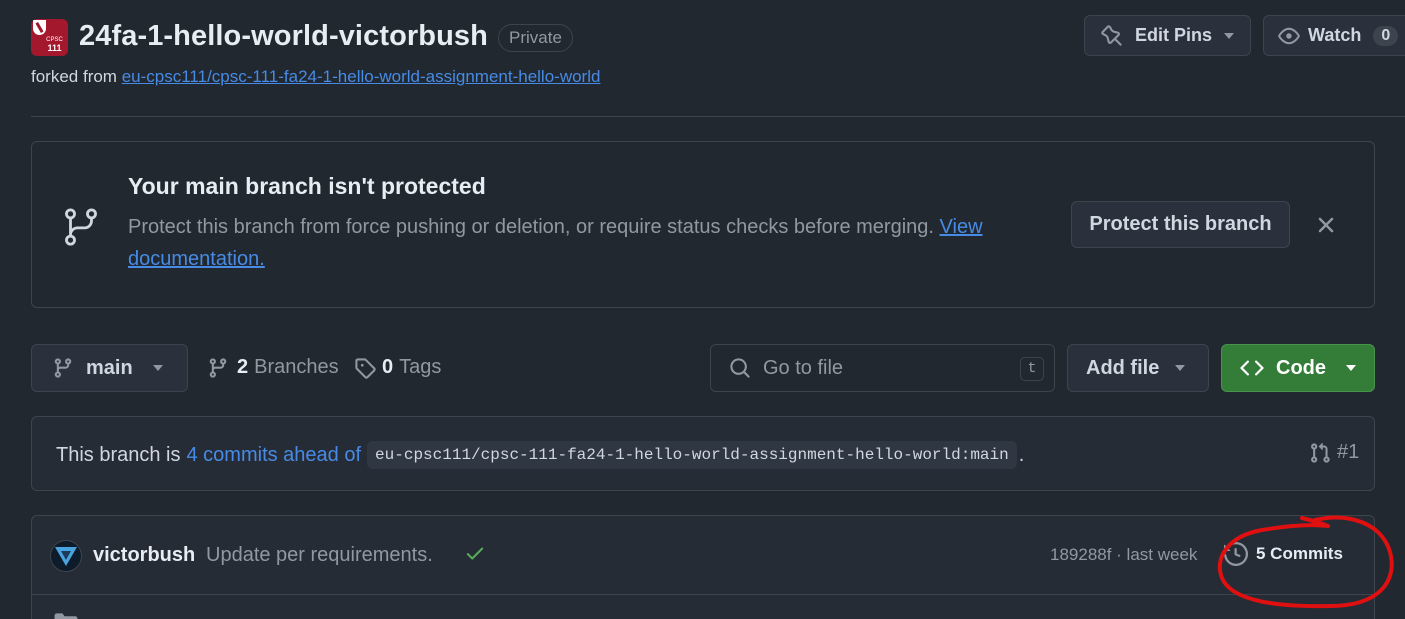 This screenshot has width=1405, height=619. Describe the element at coordinates (365, 368) in the screenshot. I see `tag-icon` at that location.